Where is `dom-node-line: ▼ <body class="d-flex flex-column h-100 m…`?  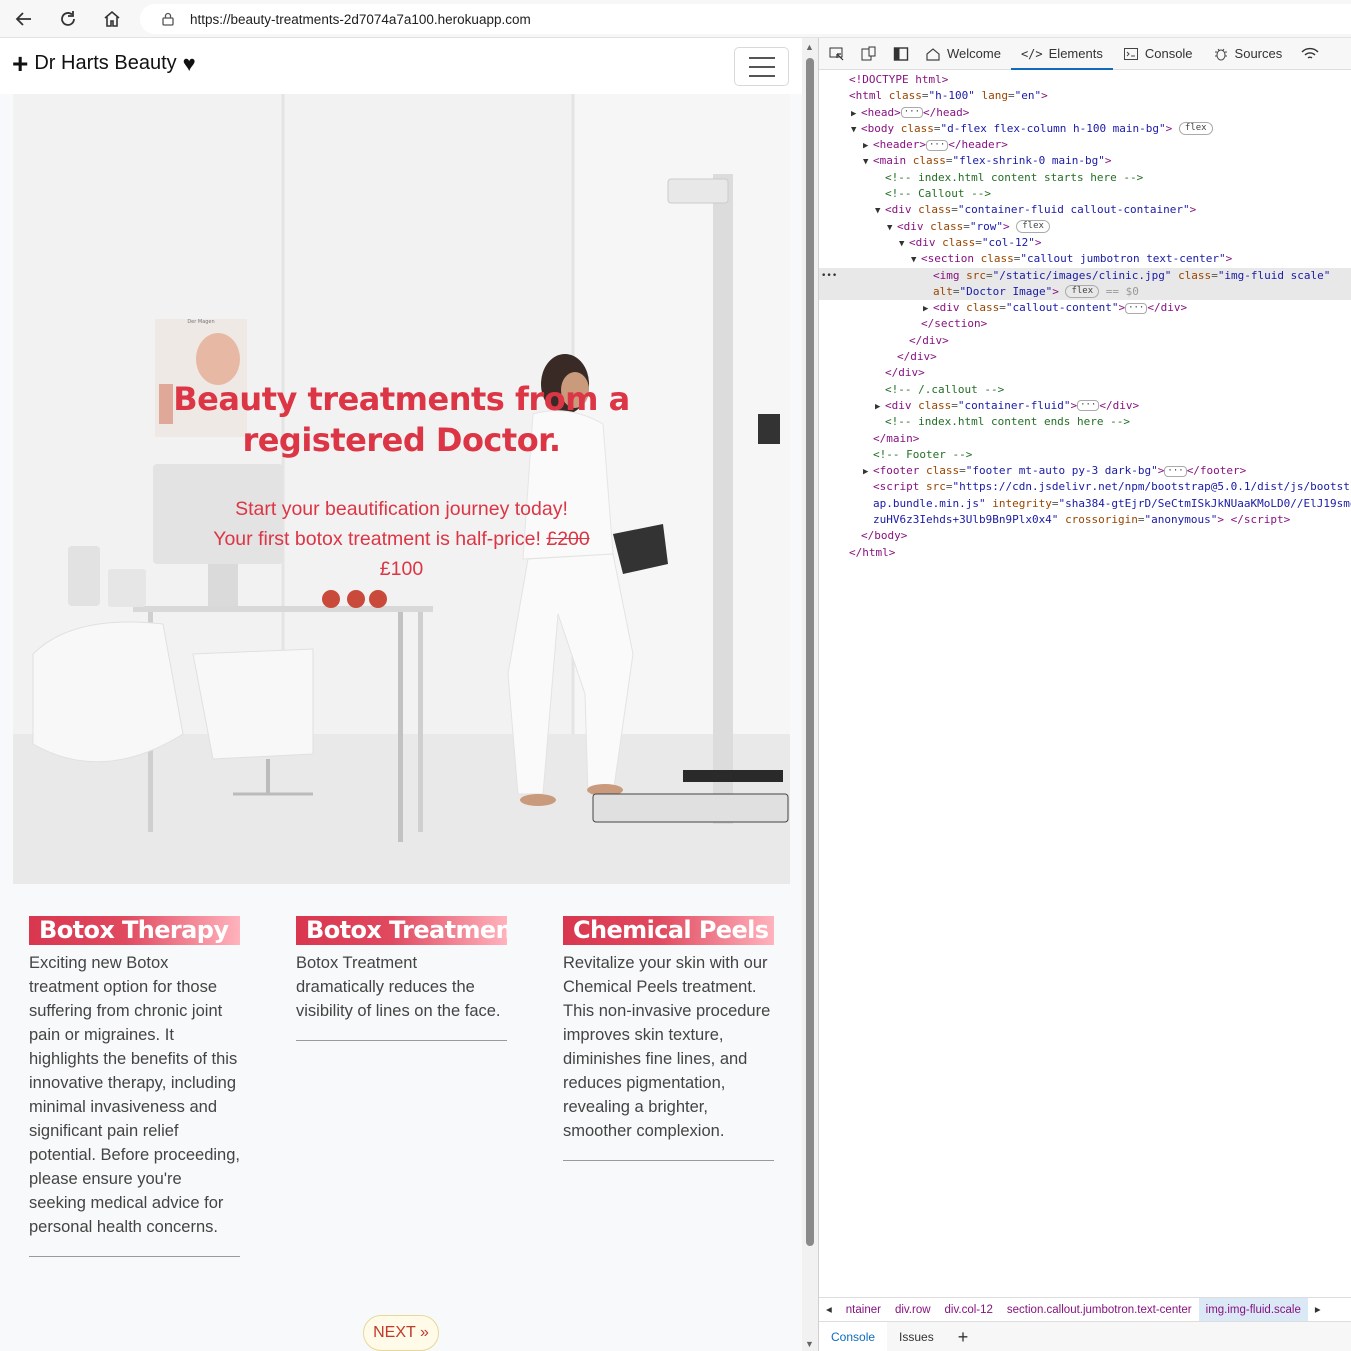 dom-node-line: ▼ <body class="d-flex flex-column h-100 m… is located at coordinates (1085, 129).